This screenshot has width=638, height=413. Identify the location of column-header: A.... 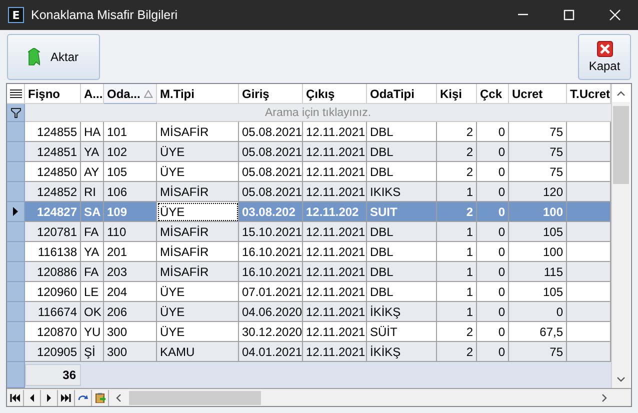
(92, 94).